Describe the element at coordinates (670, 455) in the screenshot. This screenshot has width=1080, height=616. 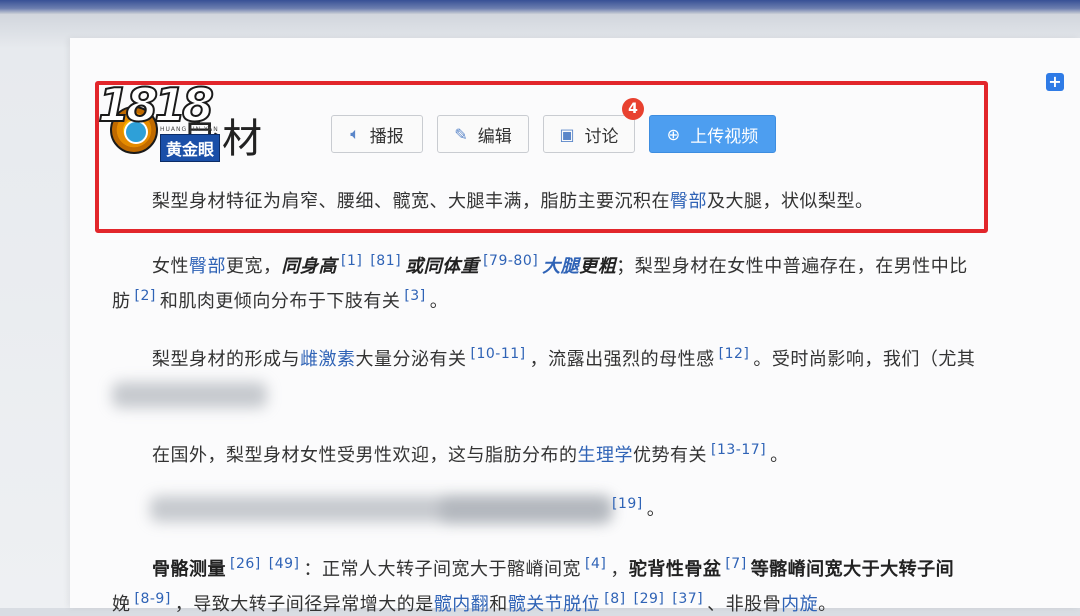
I see `text: 优势有关` at that location.